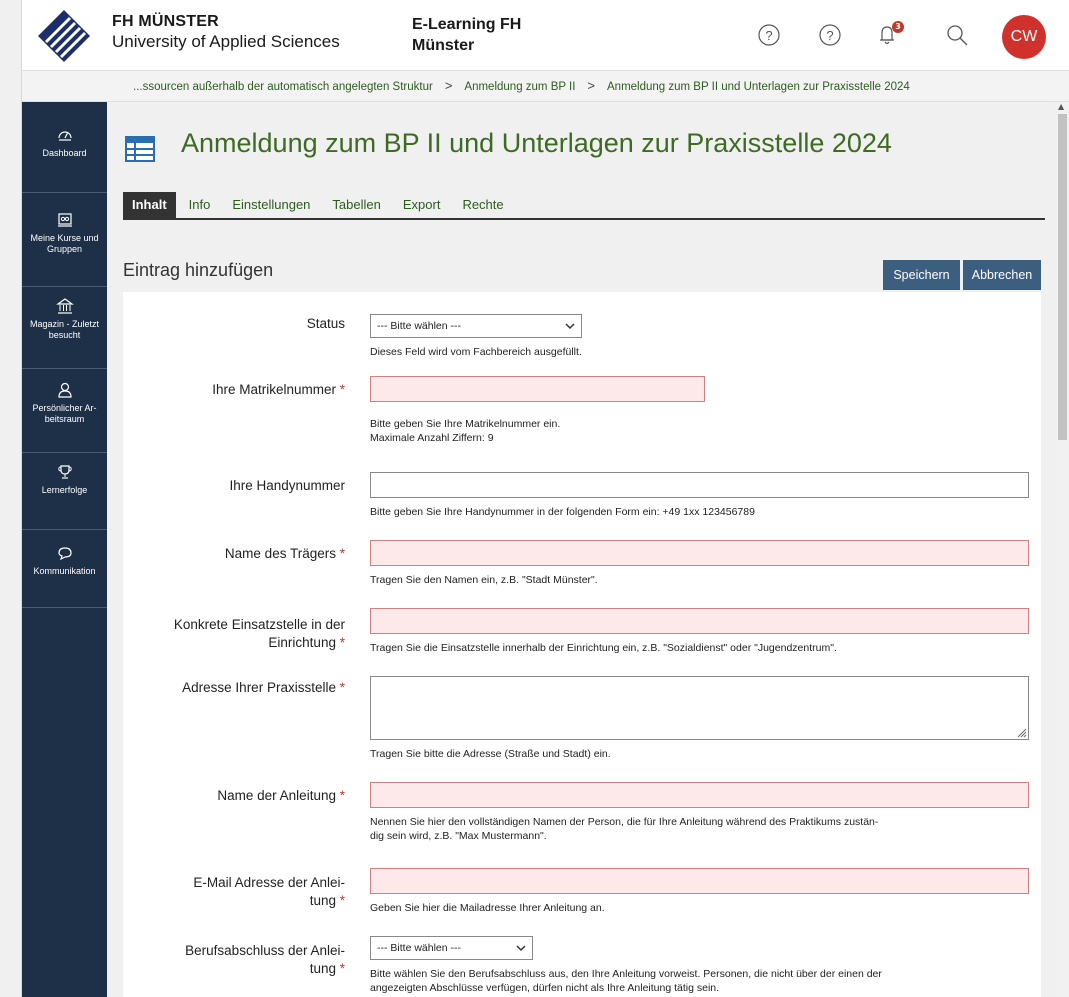 The height and width of the screenshot is (997, 1069). Describe the element at coordinates (64, 220) in the screenshot. I see `courses-icon` at that location.